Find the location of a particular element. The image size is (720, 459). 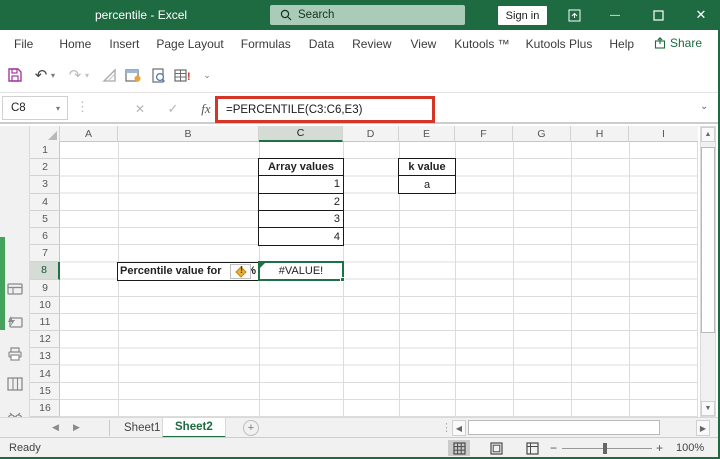

scroll-left-button: ◀ is located at coordinates (459, 428).